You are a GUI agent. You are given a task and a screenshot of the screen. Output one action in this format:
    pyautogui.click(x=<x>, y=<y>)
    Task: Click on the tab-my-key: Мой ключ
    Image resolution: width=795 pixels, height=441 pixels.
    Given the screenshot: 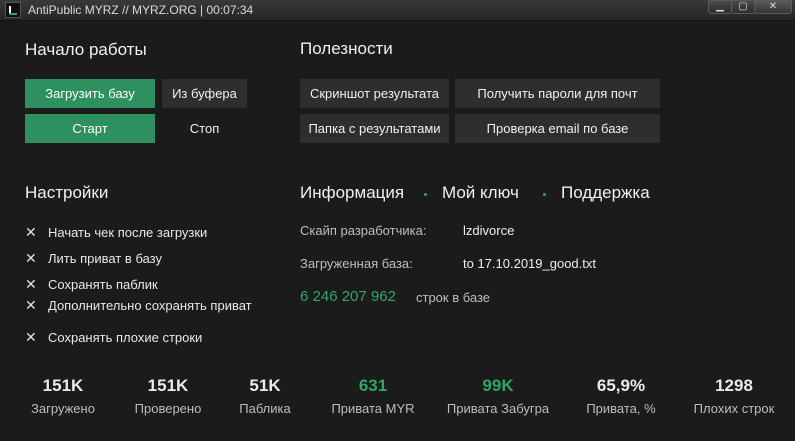 What is the action you would take?
    pyautogui.click(x=480, y=193)
    